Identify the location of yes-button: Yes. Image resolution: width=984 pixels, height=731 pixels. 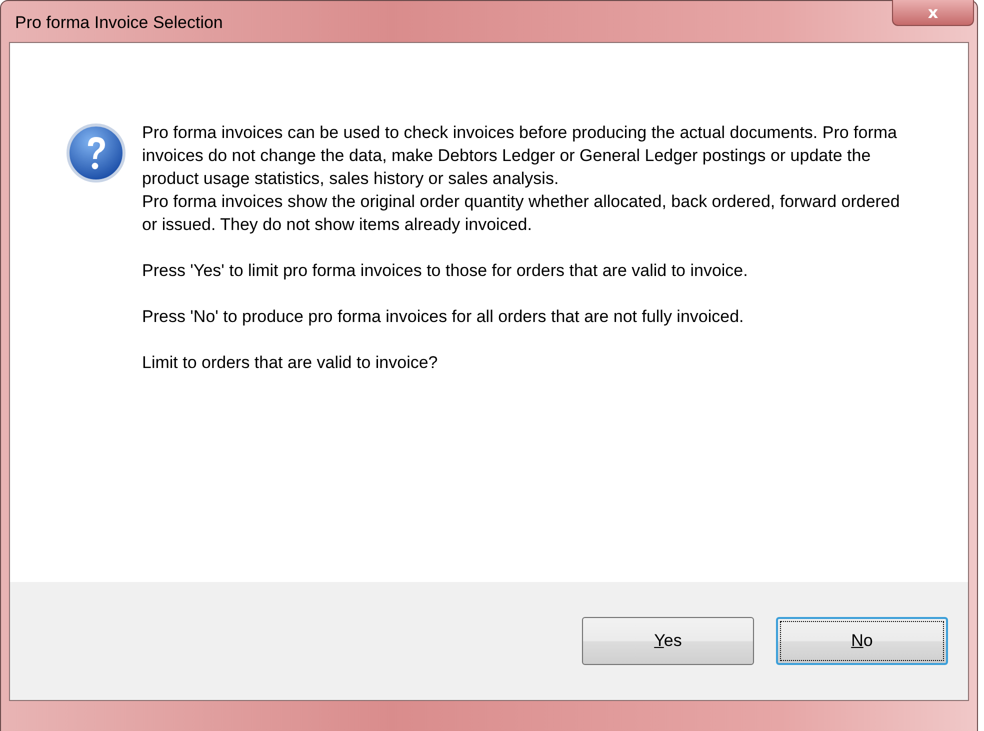
(668, 641).